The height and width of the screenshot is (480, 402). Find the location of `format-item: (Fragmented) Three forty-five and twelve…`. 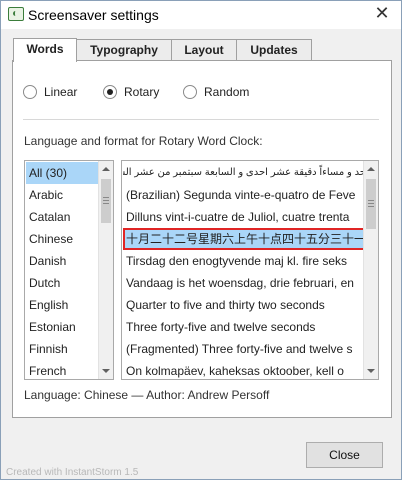

format-item: (Fragmented) Three forty-five and twelve… is located at coordinates (244, 349).